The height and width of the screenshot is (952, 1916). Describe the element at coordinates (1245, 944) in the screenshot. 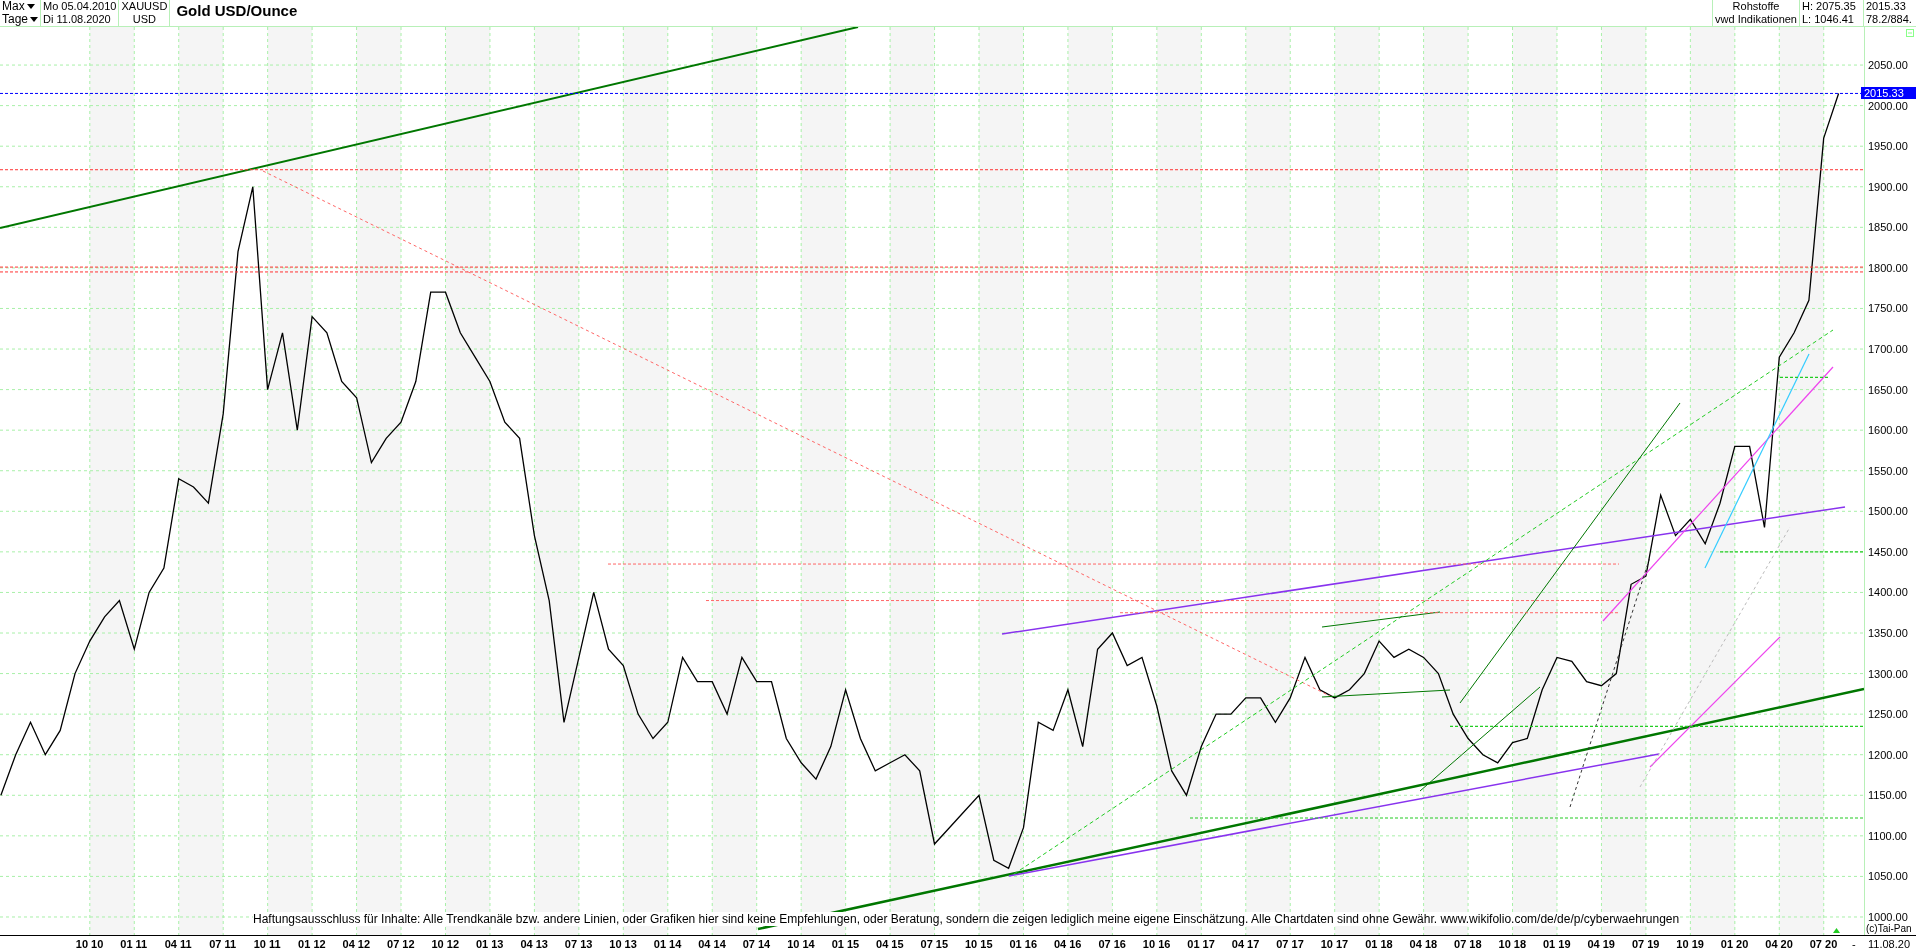

I see `x-axis-label: 04 17` at that location.